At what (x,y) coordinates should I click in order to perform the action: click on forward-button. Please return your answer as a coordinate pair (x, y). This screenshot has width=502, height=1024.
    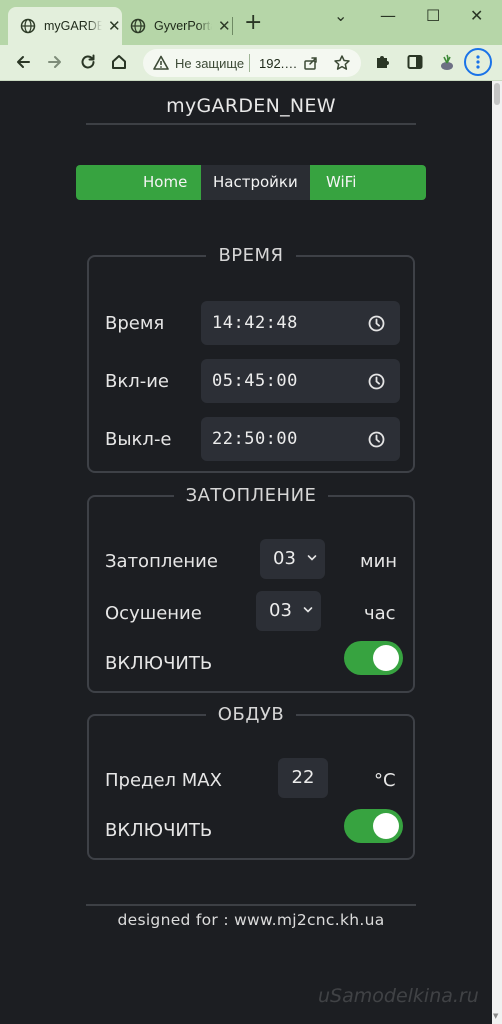
    Looking at the image, I should click on (55, 62).